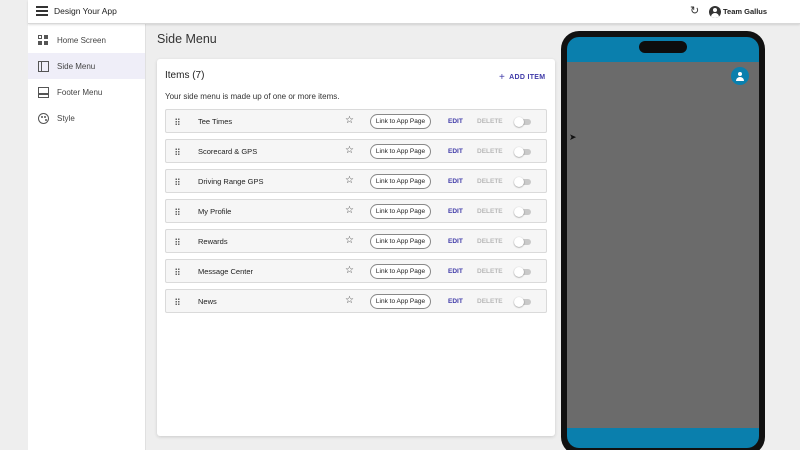  What do you see at coordinates (86, 118) in the screenshot?
I see `sidebar-item-style: Style` at bounding box center [86, 118].